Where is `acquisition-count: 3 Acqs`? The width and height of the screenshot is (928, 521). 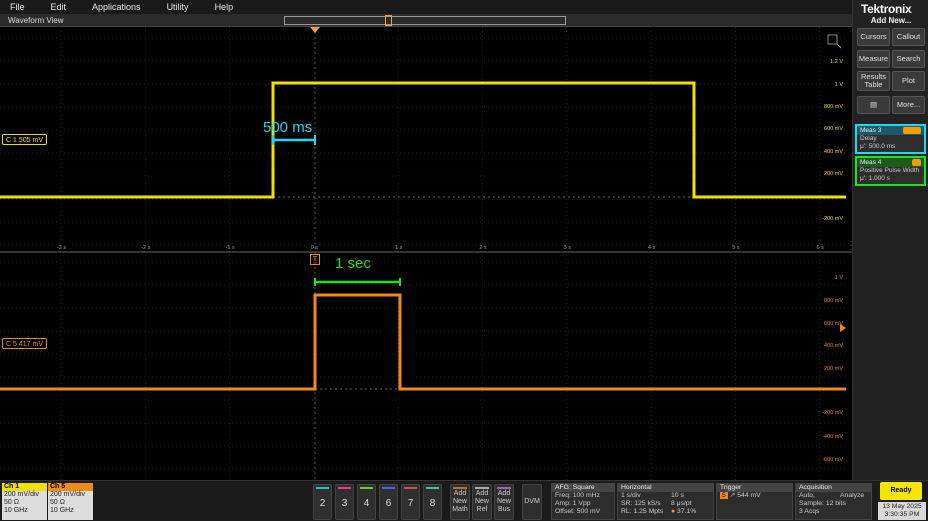 acquisition-count: 3 Acqs is located at coordinates (809, 511).